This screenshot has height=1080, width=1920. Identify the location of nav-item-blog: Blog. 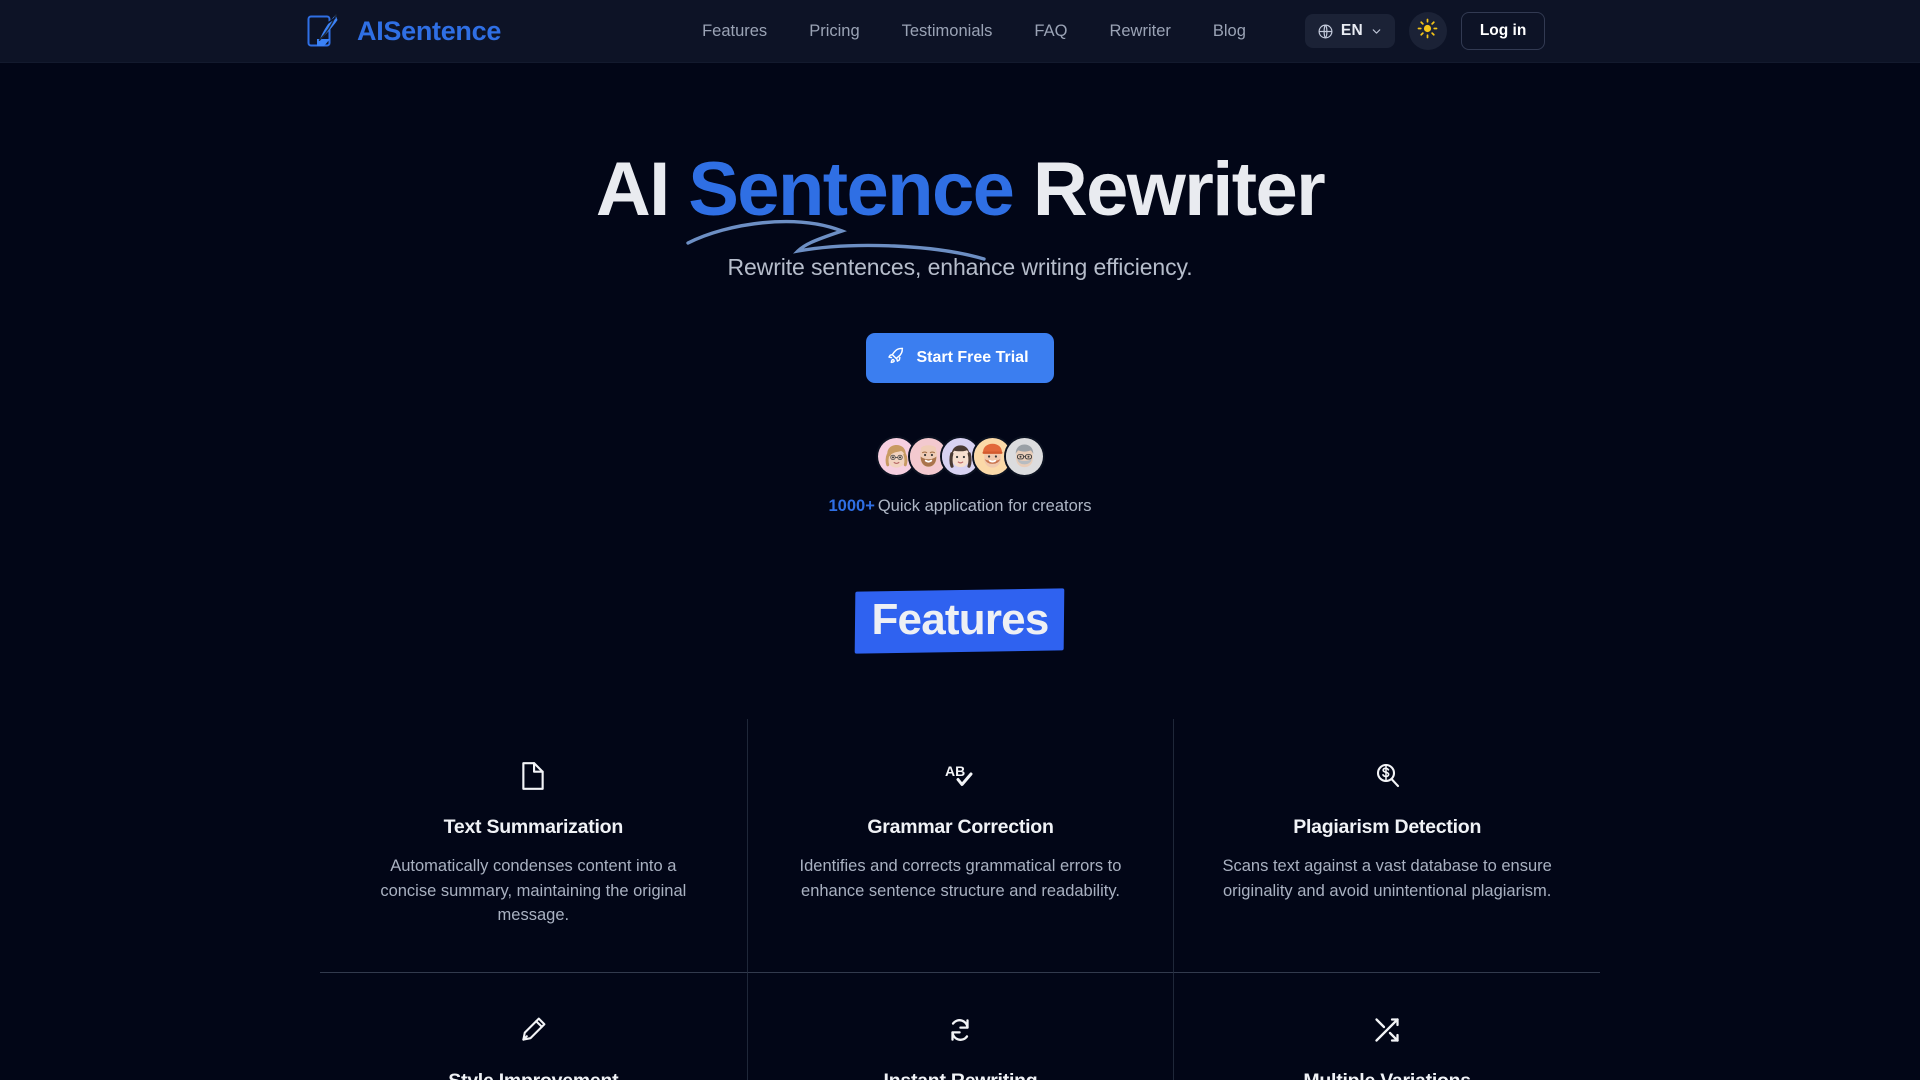
(1229, 31).